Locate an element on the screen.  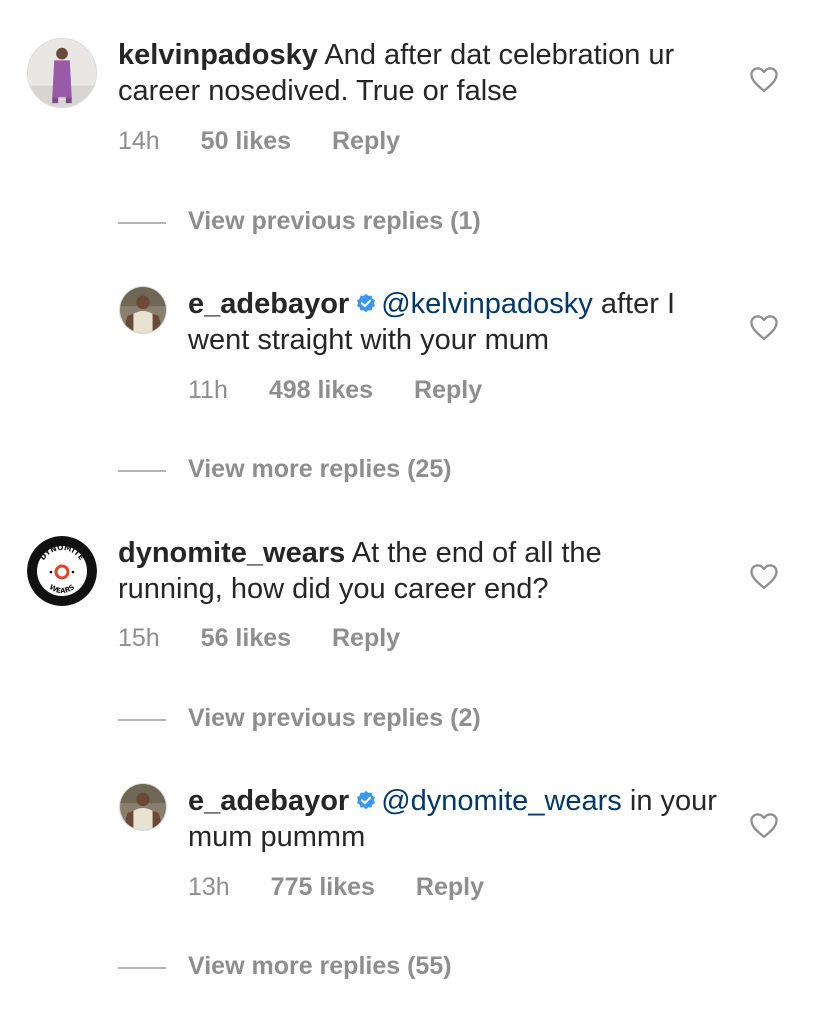
view-replies-button: View more replies (25) is located at coordinates (320, 469).